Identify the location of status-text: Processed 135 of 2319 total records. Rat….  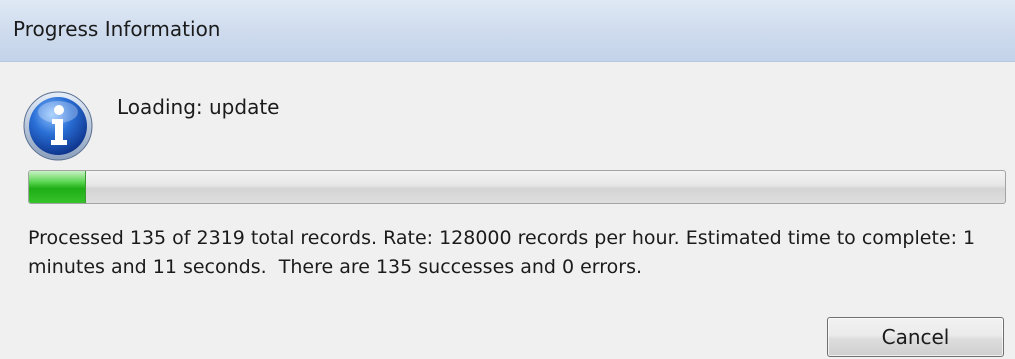
(505, 252).